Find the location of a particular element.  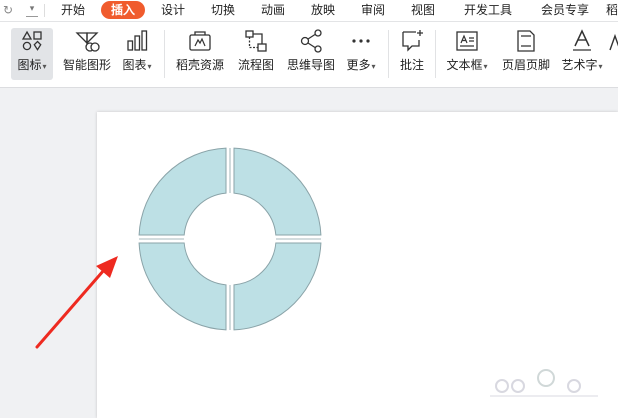

mindmap-label: 思维导图 is located at coordinates (310, 65).